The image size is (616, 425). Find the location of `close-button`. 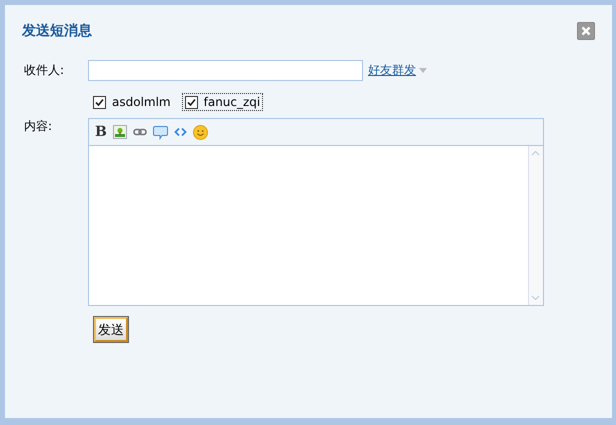

close-button is located at coordinates (586, 31).